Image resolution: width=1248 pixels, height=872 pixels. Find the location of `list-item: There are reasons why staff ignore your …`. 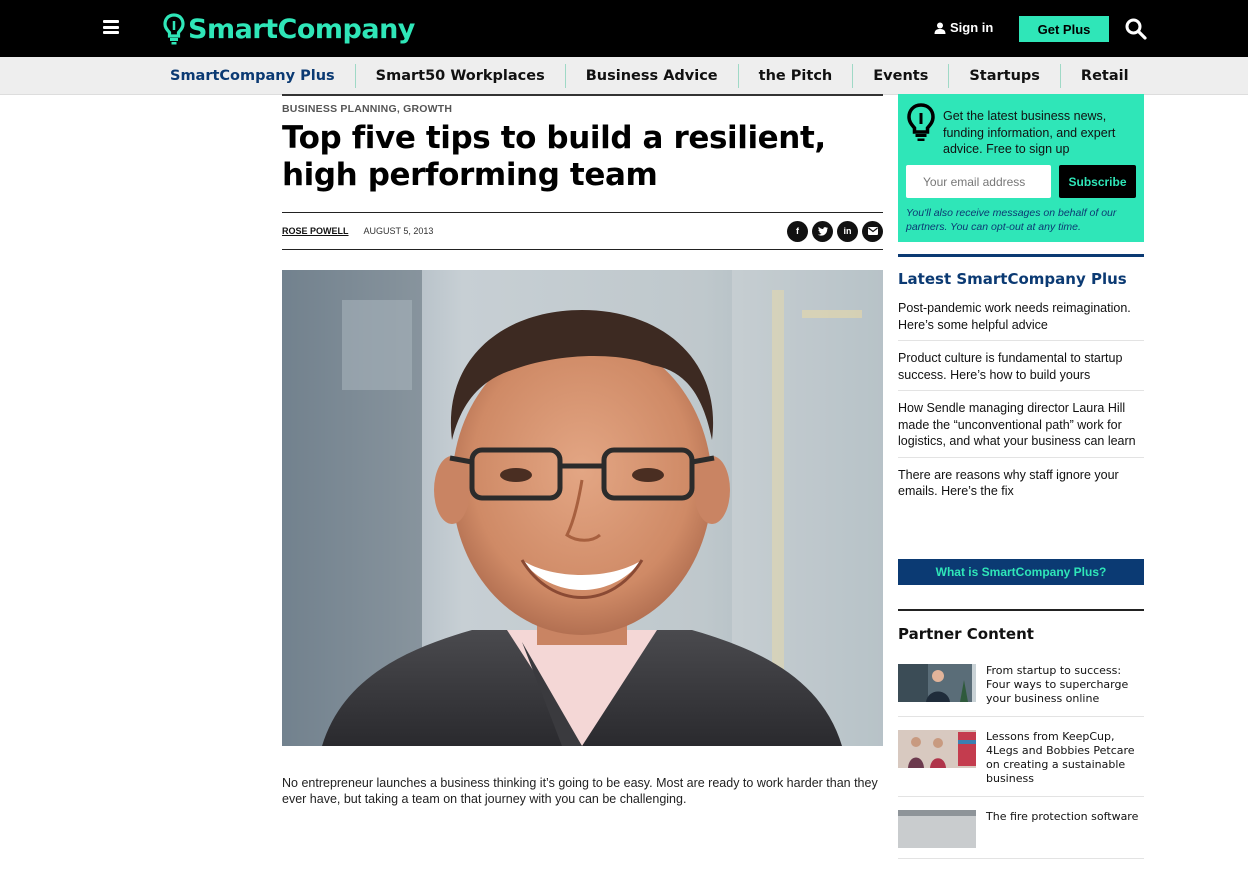

list-item: There are reasons why staff ignore your … is located at coordinates (1021, 487).